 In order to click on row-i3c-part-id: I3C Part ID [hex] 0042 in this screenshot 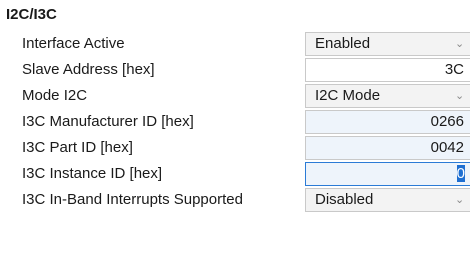, I will do `click(235, 148)`.